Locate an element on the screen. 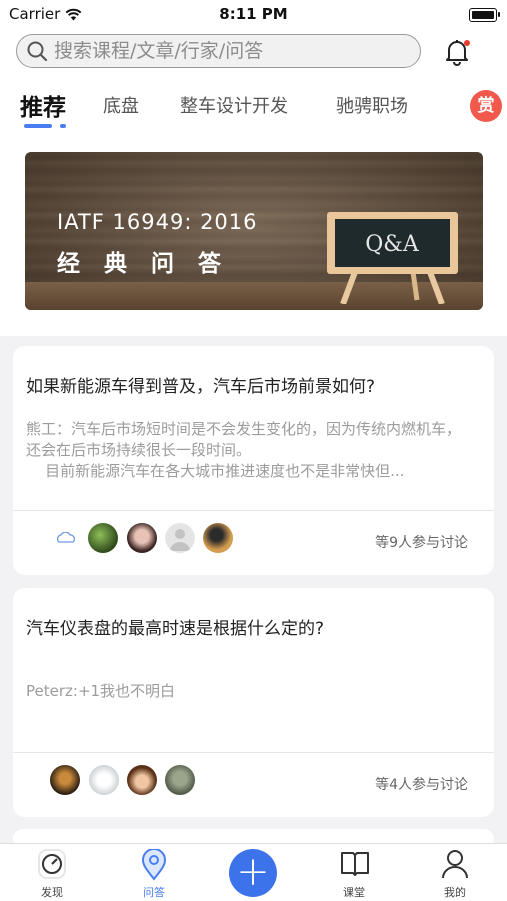  active-tab-indicator is located at coordinates (38, 126).